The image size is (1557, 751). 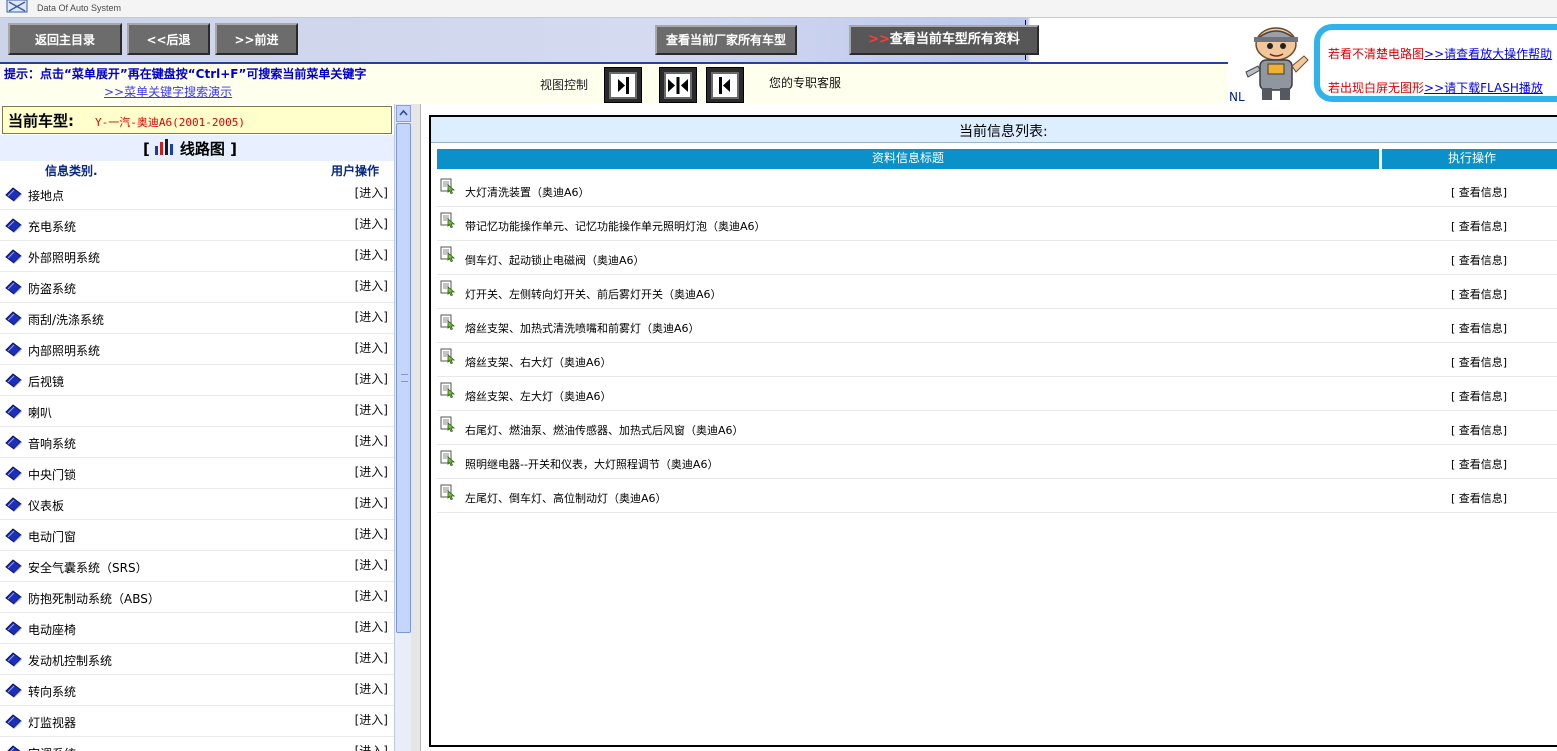 I want to click on category-label: 转向系统, so click(x=52, y=691).